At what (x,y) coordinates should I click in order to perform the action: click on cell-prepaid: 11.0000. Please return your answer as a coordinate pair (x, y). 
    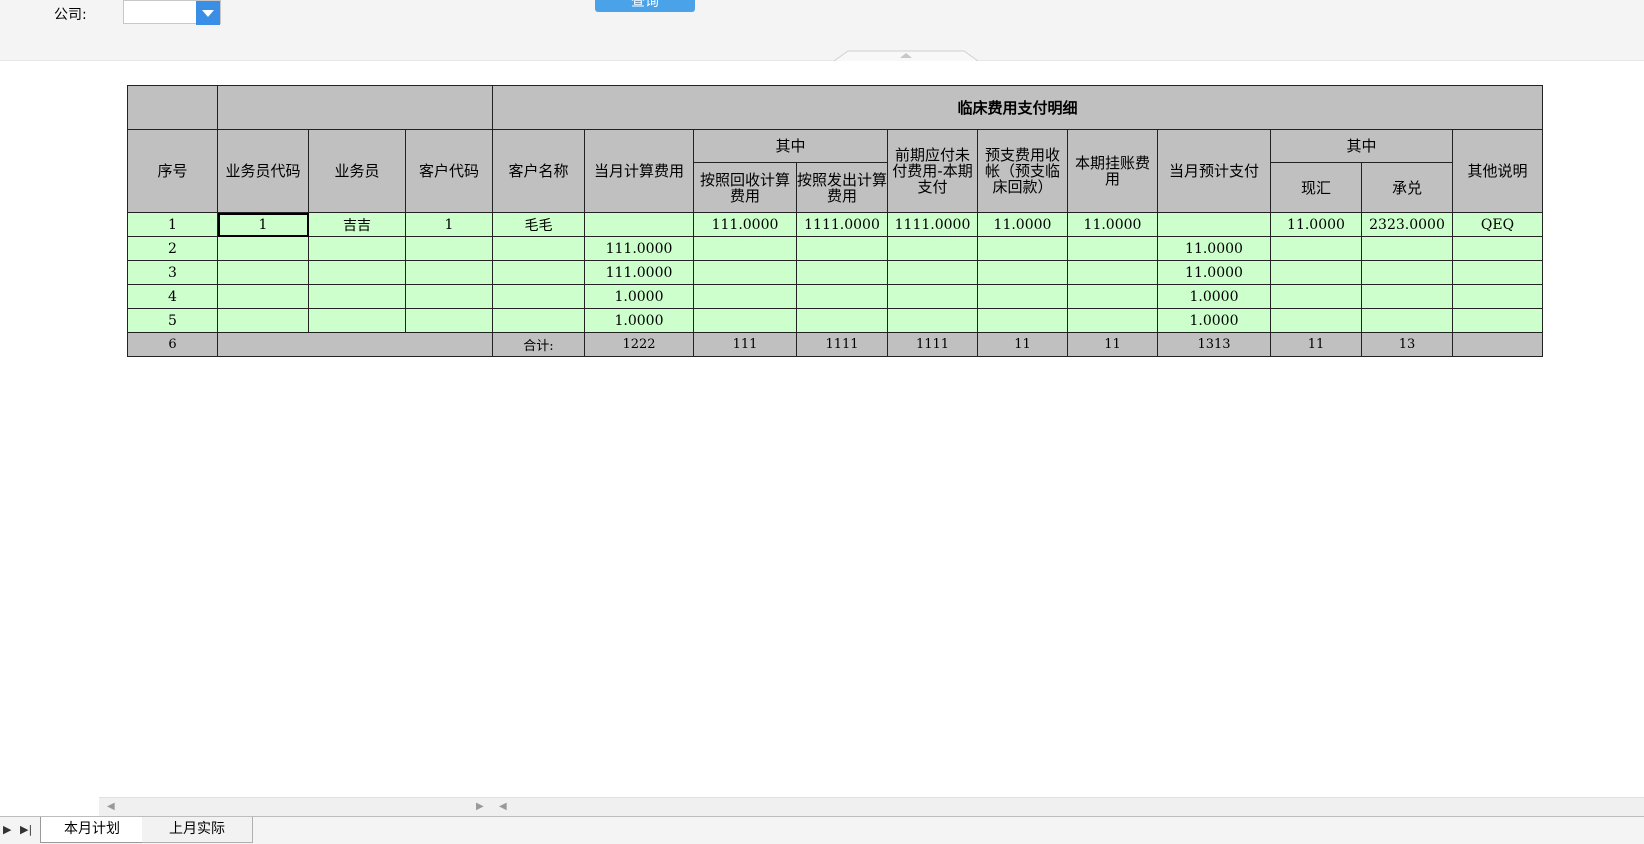
    Looking at the image, I should click on (1022, 224).